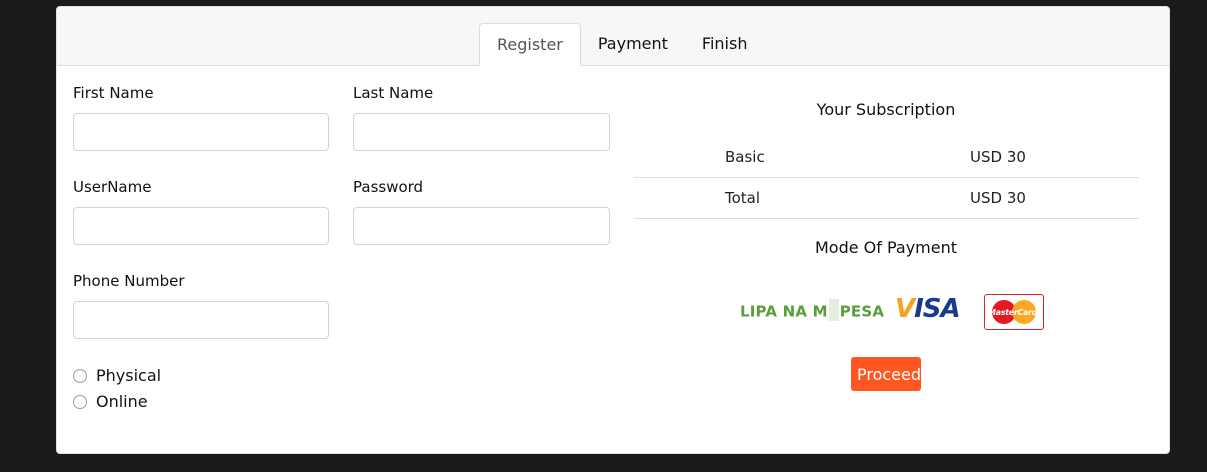 This screenshot has height=472, width=1207. I want to click on subscription-row: Basic USD 30, so click(886, 157).